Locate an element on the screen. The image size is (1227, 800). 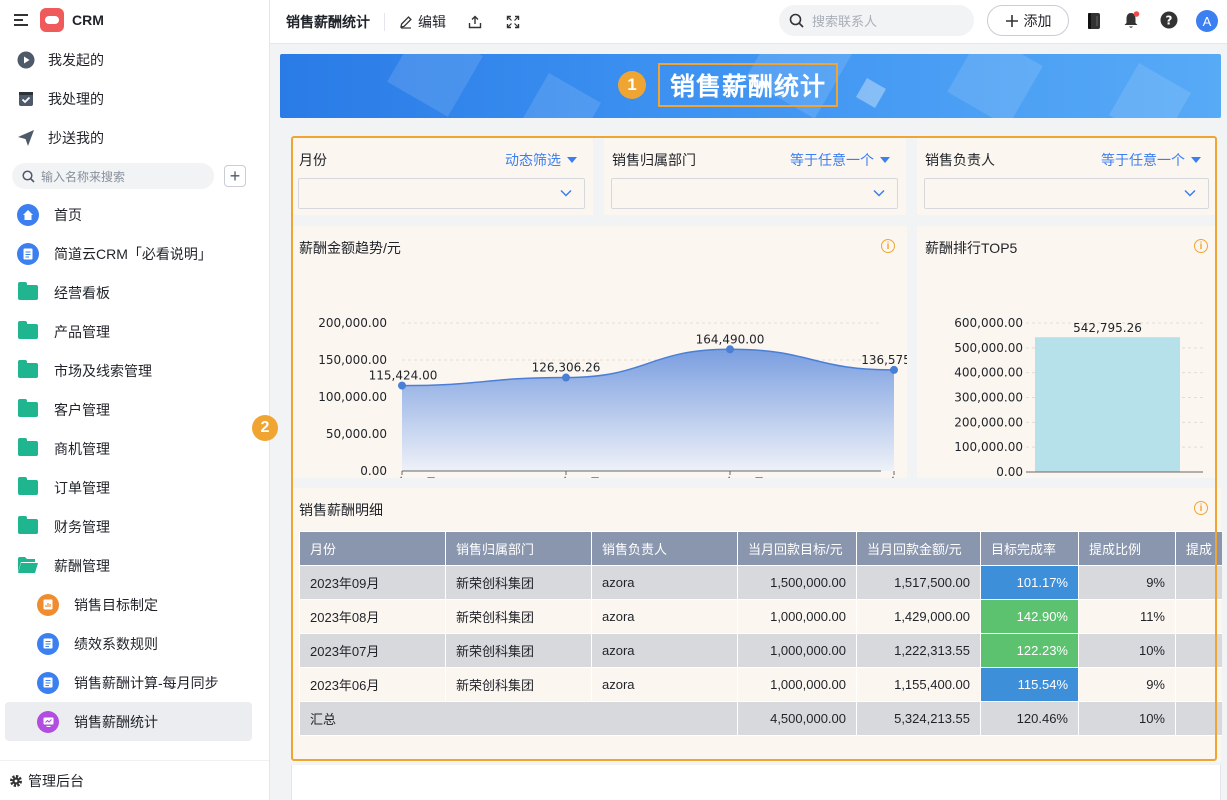
nav-item-label: 首页 is located at coordinates (68, 214).